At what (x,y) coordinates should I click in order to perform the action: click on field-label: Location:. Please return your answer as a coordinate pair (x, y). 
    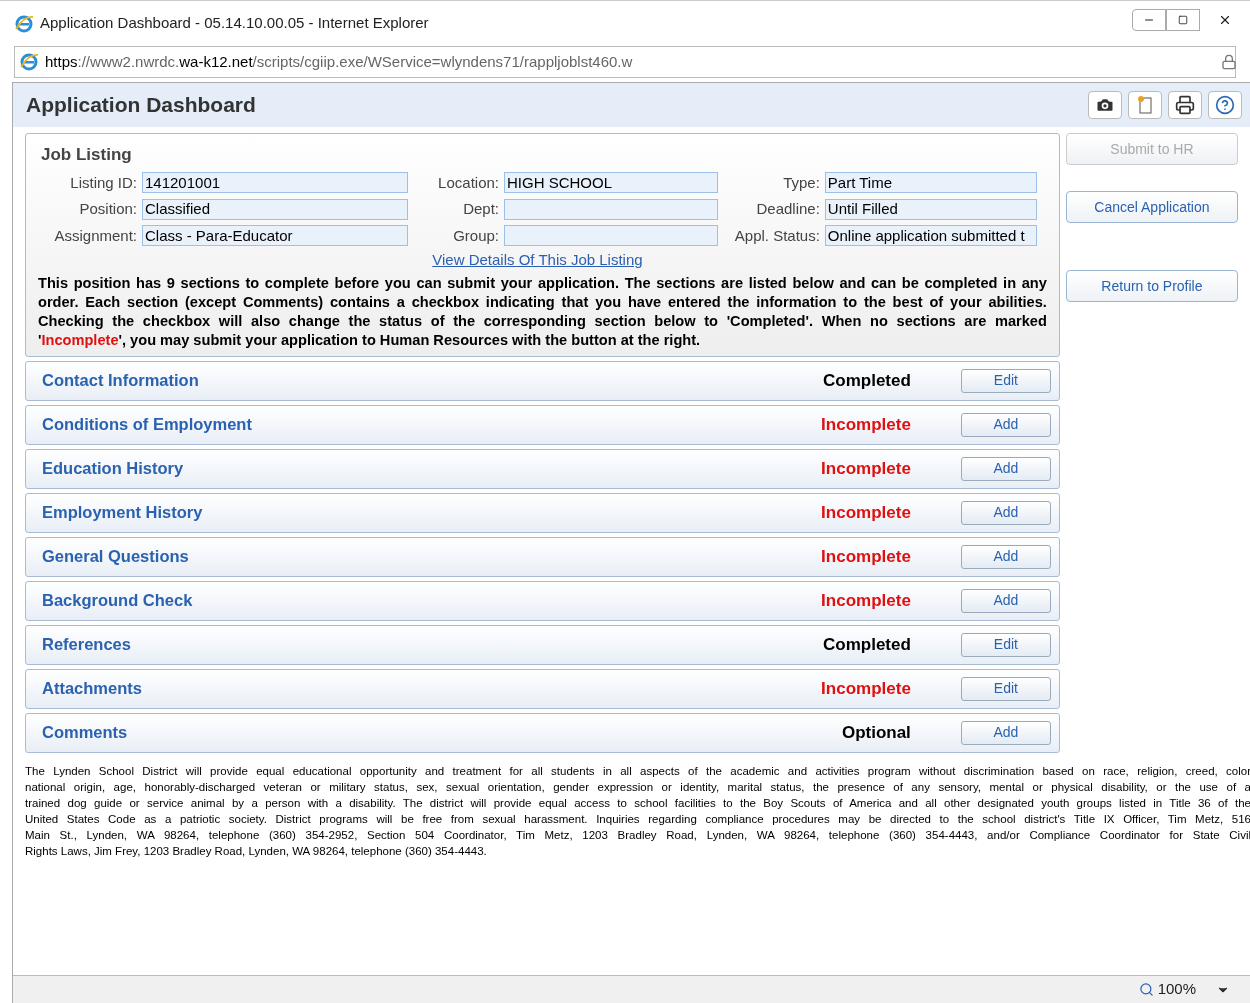
    Looking at the image, I should click on (468, 182).